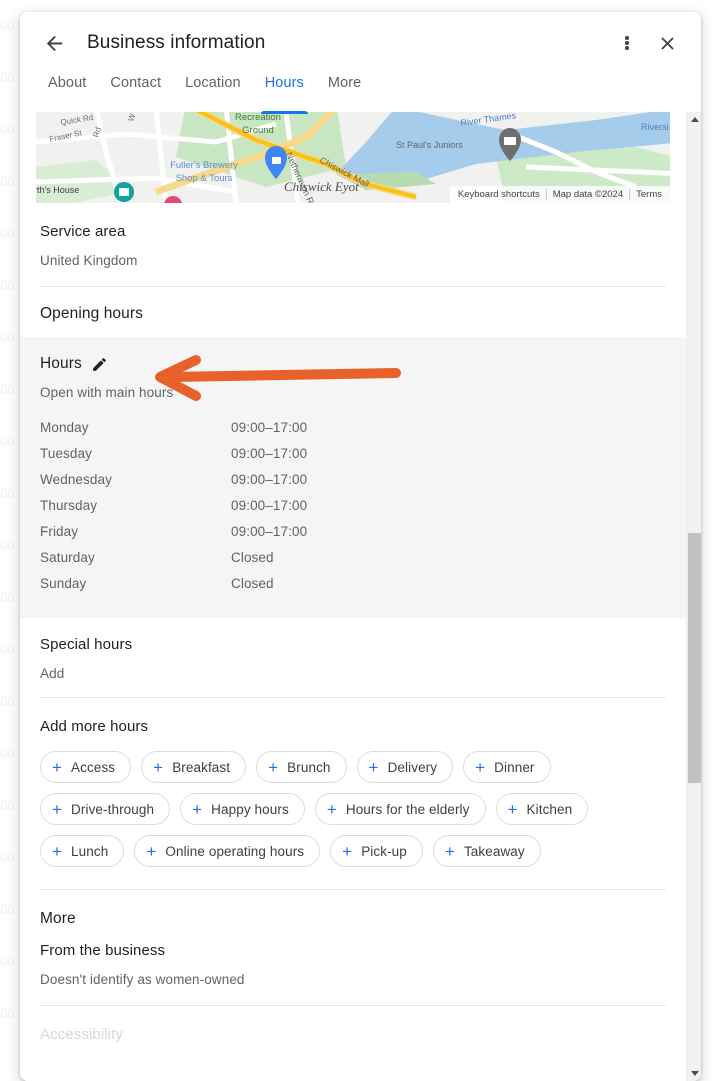  What do you see at coordinates (63, 583) in the screenshot?
I see `hours-day: Sunday` at bounding box center [63, 583].